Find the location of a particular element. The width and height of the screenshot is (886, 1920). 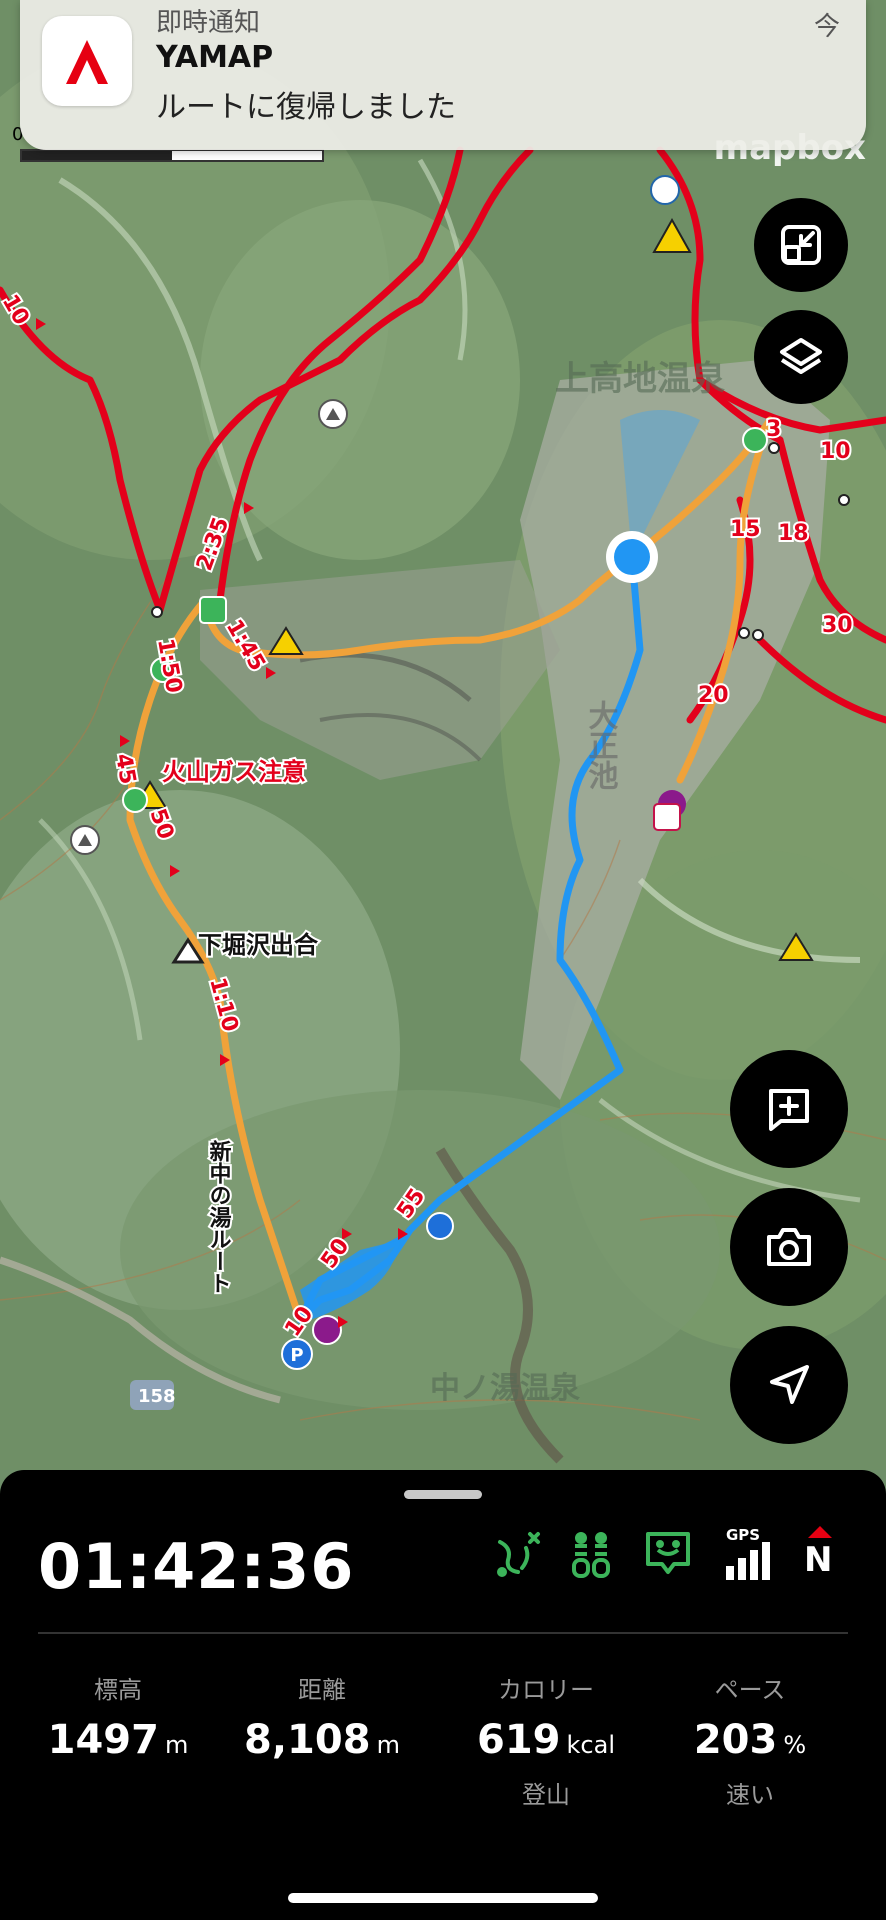

yamap-app-icon is located at coordinates (87, 61).